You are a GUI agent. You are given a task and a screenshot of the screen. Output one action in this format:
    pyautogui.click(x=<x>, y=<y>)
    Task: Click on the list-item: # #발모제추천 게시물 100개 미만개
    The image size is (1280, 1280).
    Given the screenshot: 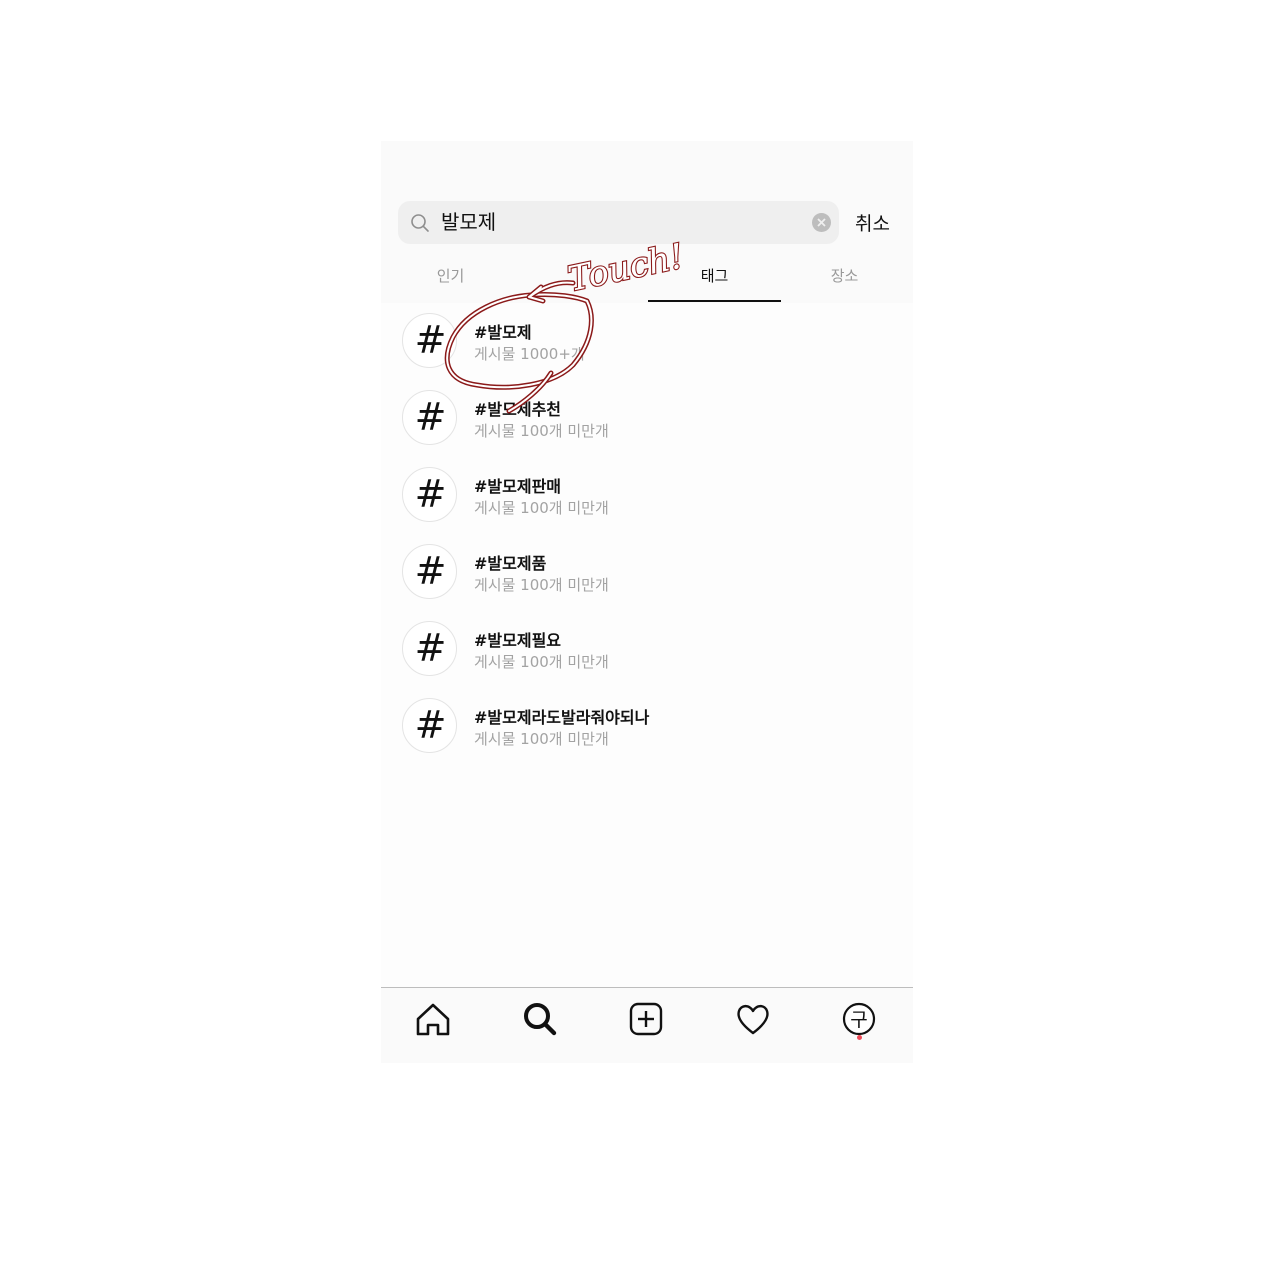 What is the action you would take?
    pyautogui.click(x=647, y=418)
    